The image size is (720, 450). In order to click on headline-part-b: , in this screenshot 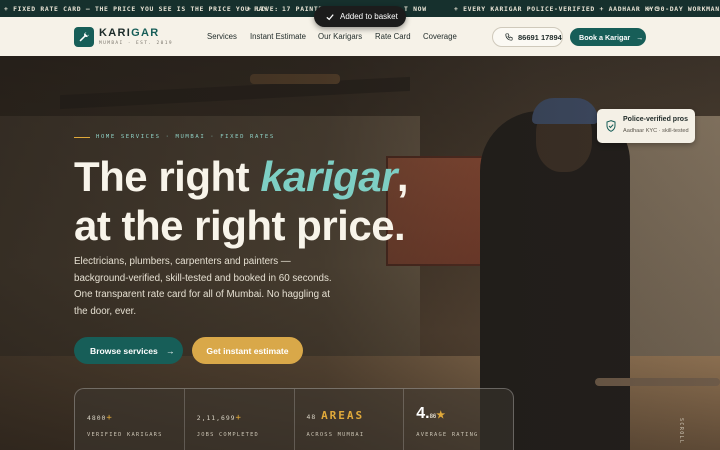, I will do `click(402, 176)`.